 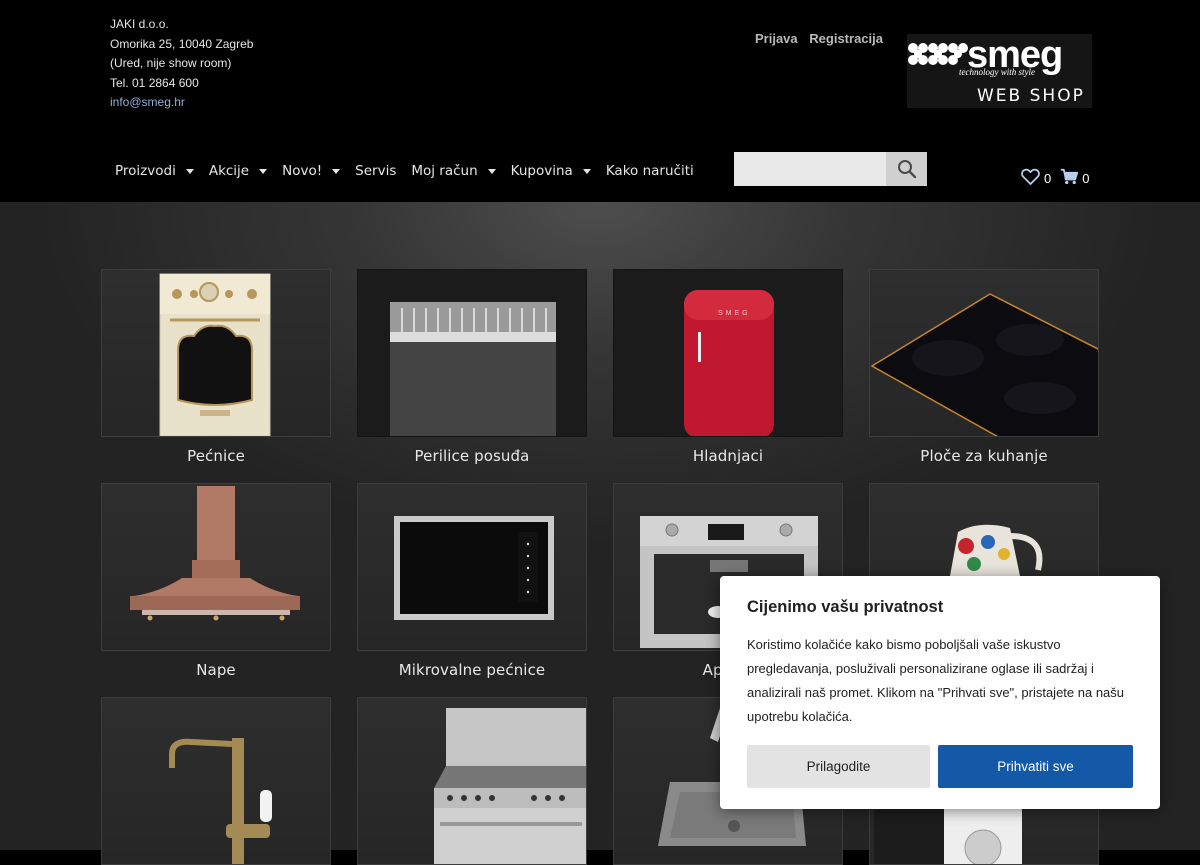 I want to click on company-address: Omorika 25, 10040 Zagreb, so click(x=182, y=43).